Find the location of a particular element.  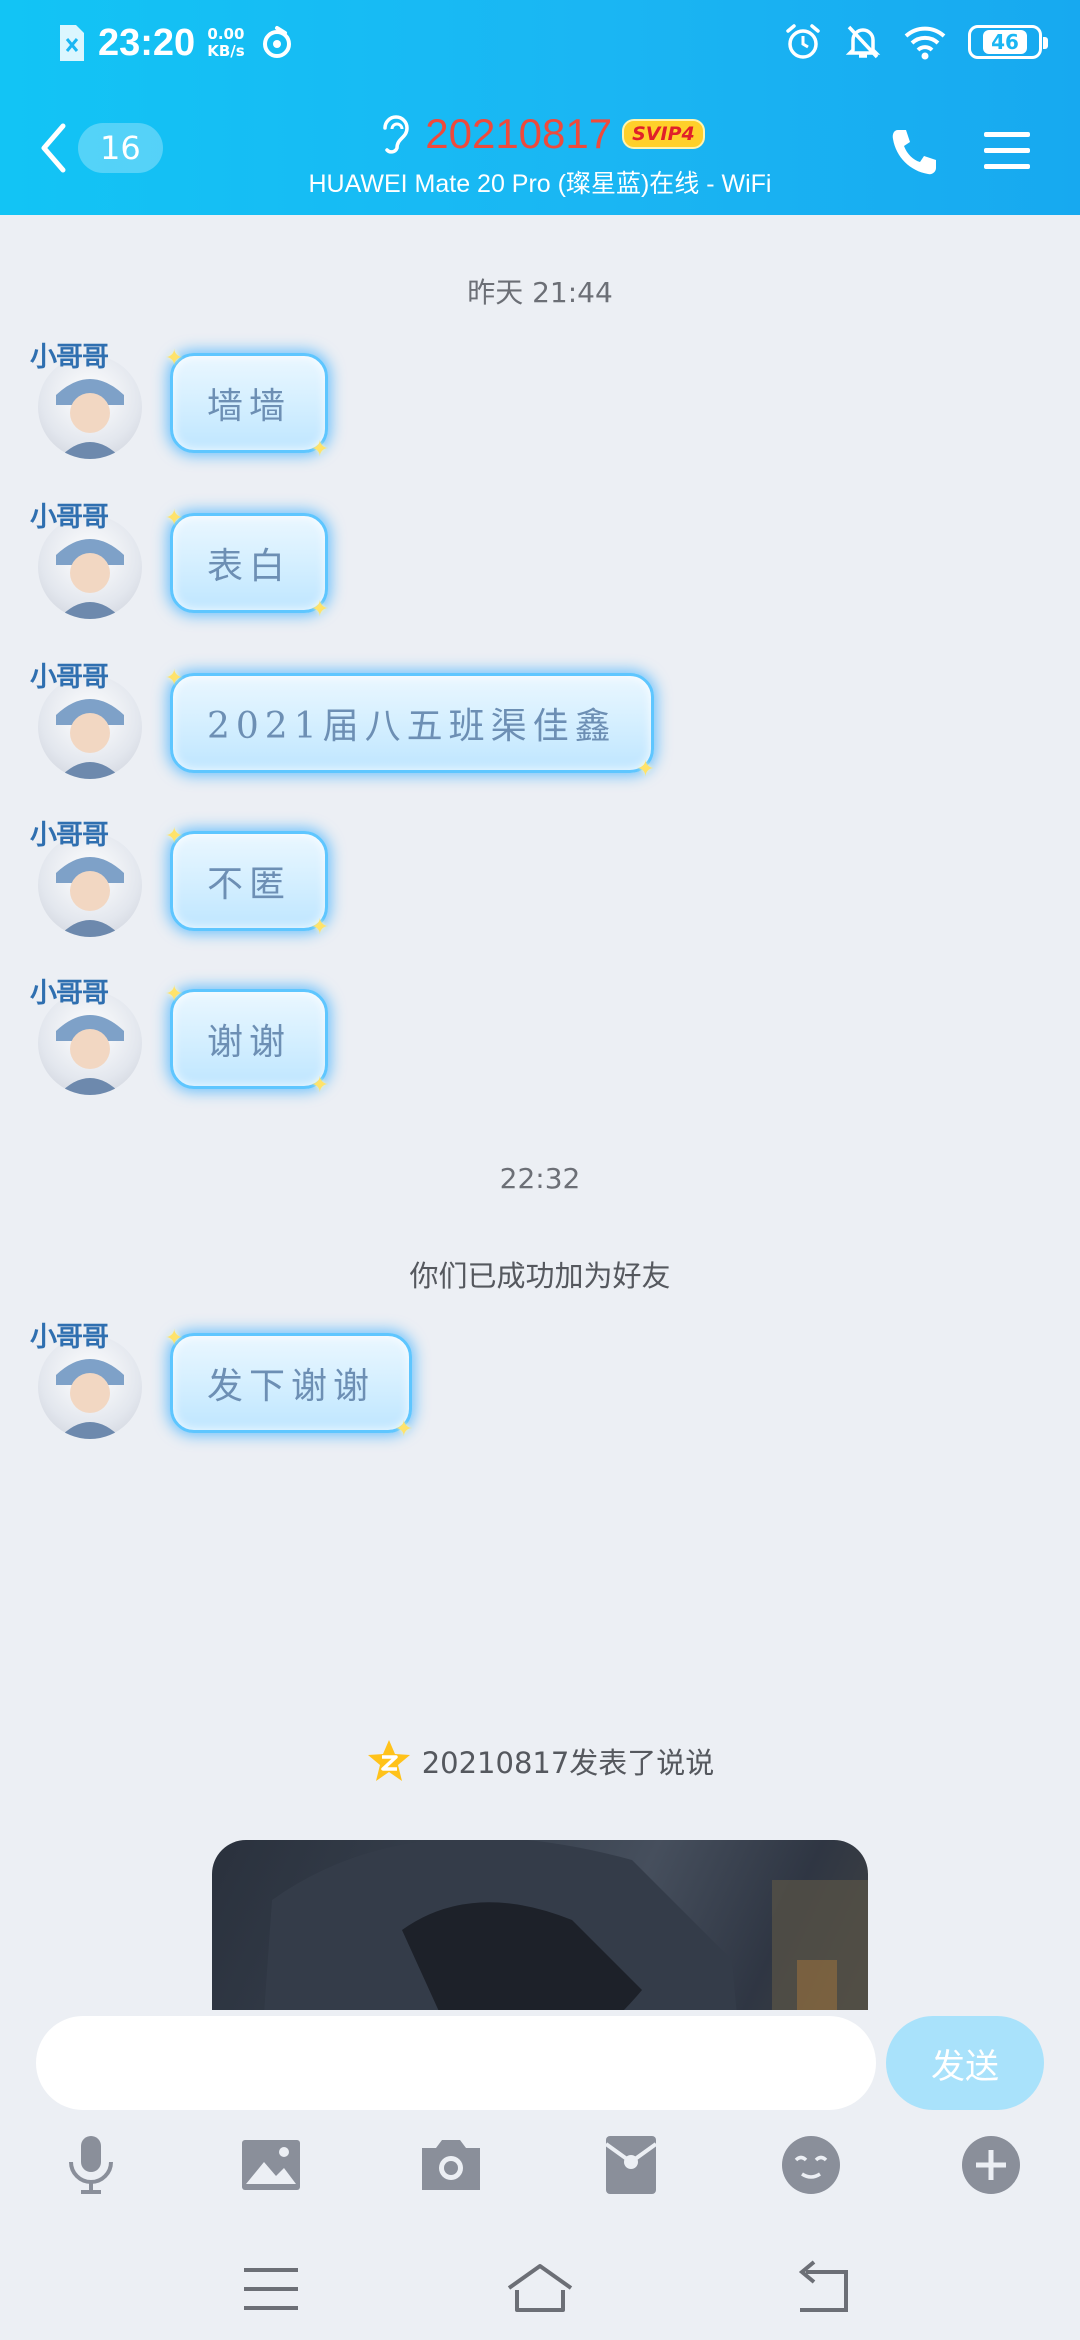

timestamp: 昨天 21:44 is located at coordinates (540, 292).